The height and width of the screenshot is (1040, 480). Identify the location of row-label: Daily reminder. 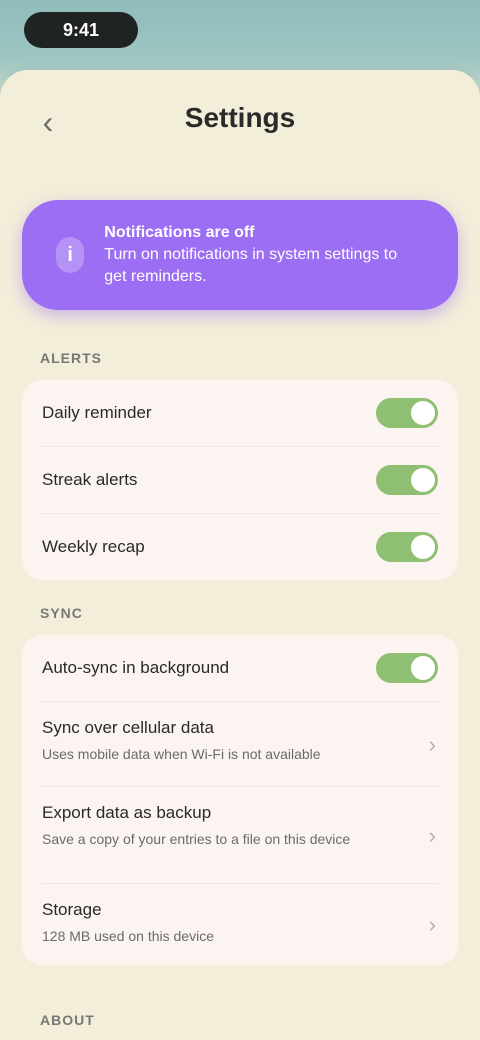
(97, 412).